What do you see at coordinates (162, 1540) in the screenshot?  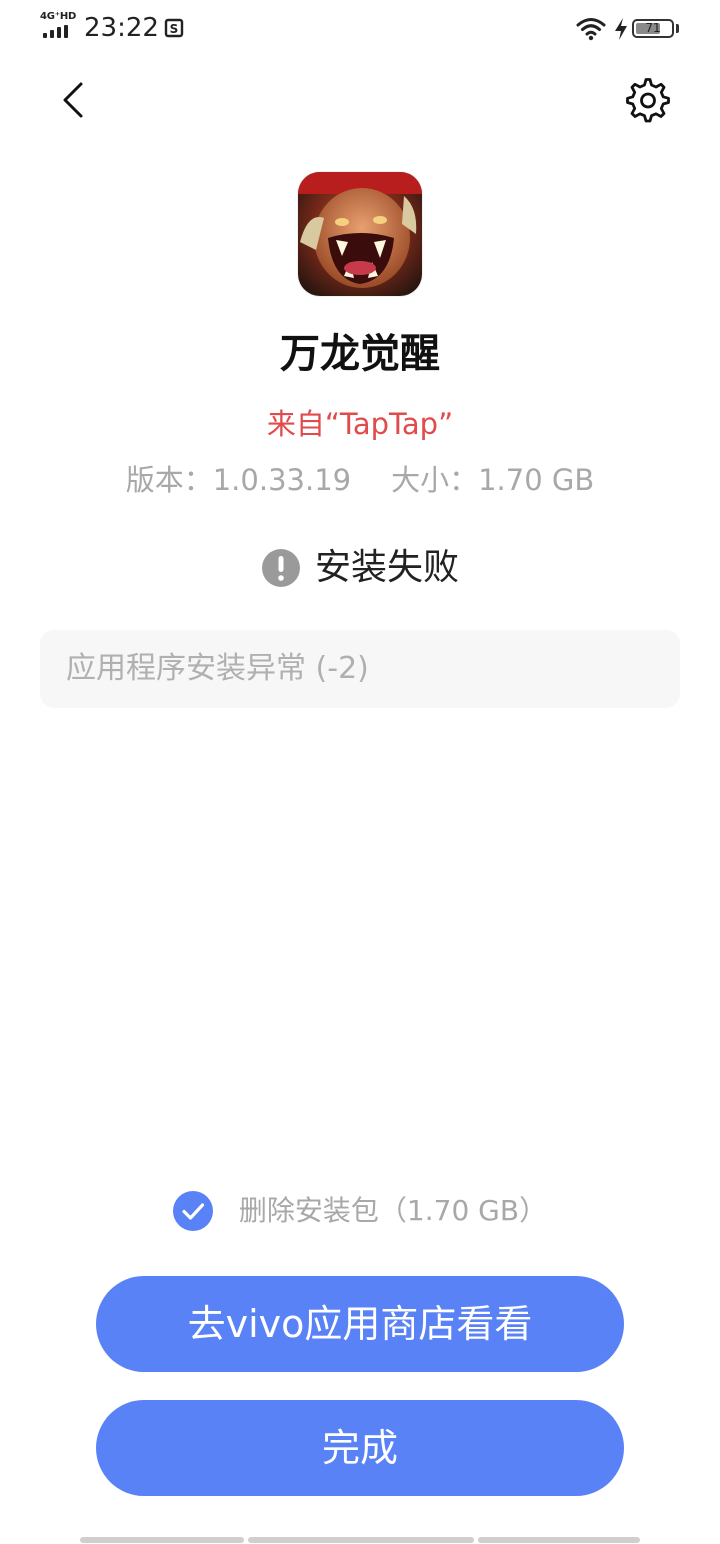 I see `gesture-bar-left` at bounding box center [162, 1540].